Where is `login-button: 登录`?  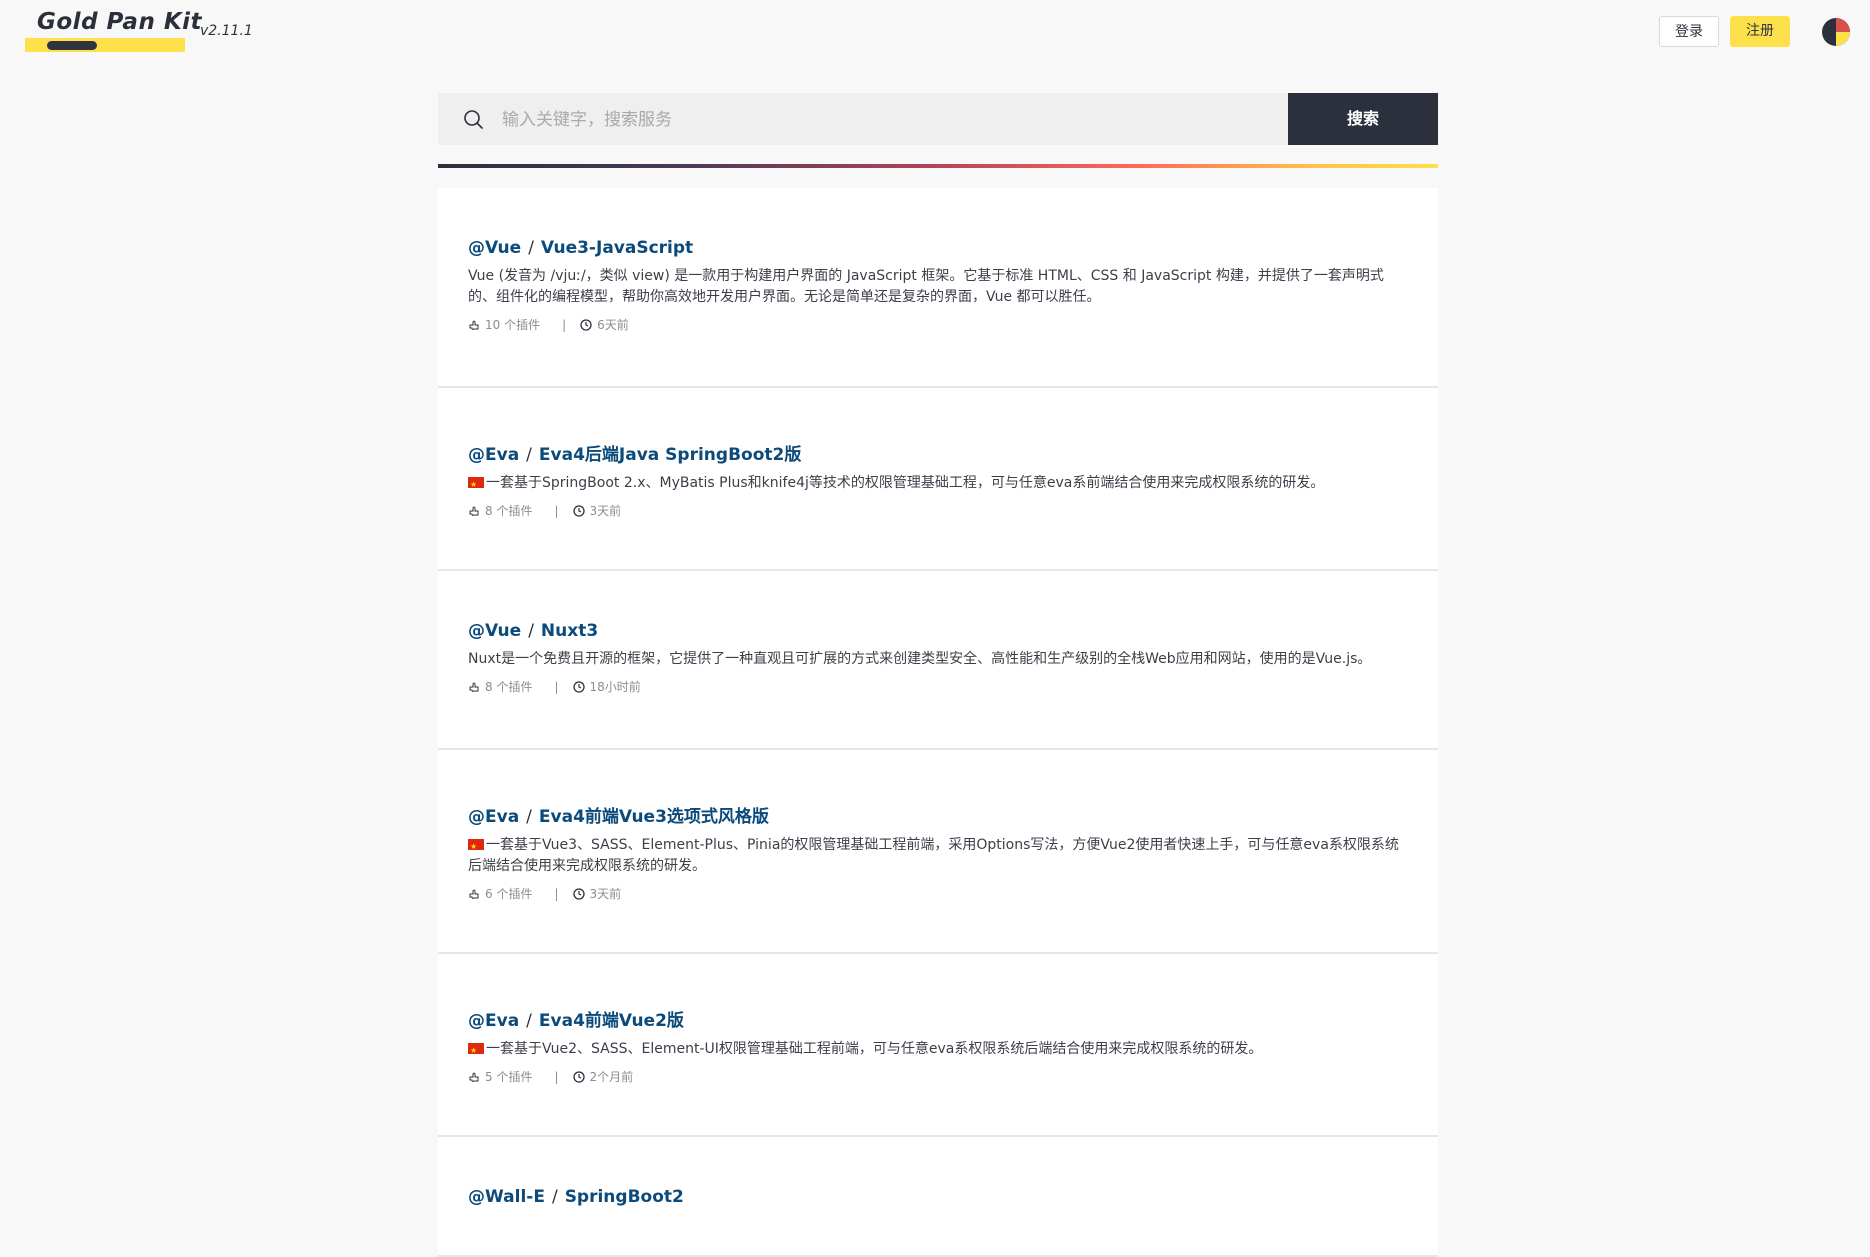 login-button: 登录 is located at coordinates (1689, 31).